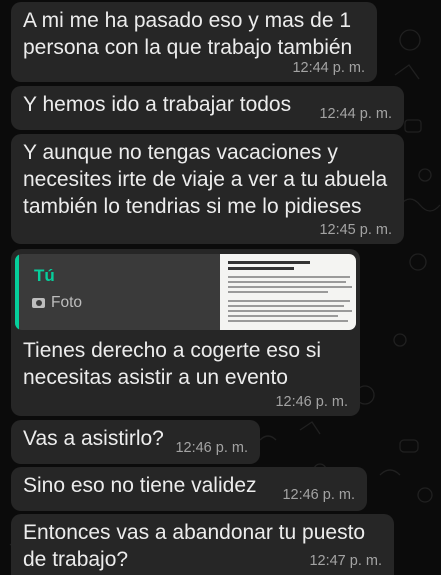 This screenshot has height=575, width=441. Describe the element at coordinates (67, 302) in the screenshot. I see `quoted-media-label: Foto` at that location.